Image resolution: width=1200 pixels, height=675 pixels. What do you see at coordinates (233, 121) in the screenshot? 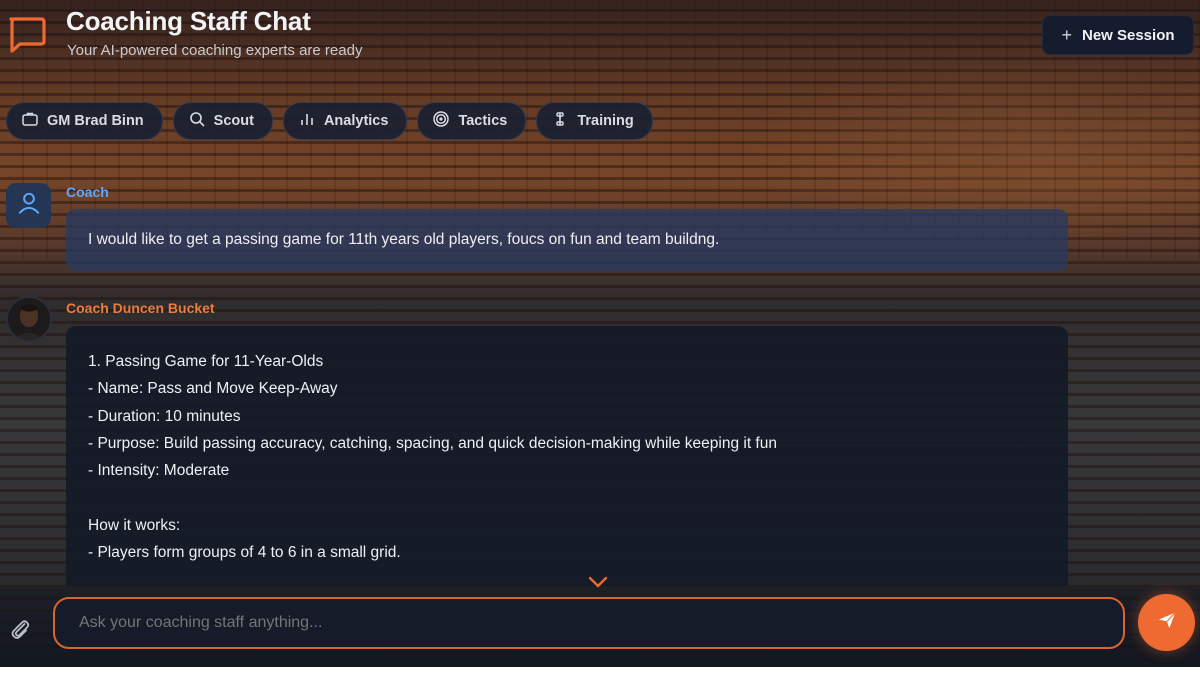
I see `tab-label: Scout` at bounding box center [233, 121].